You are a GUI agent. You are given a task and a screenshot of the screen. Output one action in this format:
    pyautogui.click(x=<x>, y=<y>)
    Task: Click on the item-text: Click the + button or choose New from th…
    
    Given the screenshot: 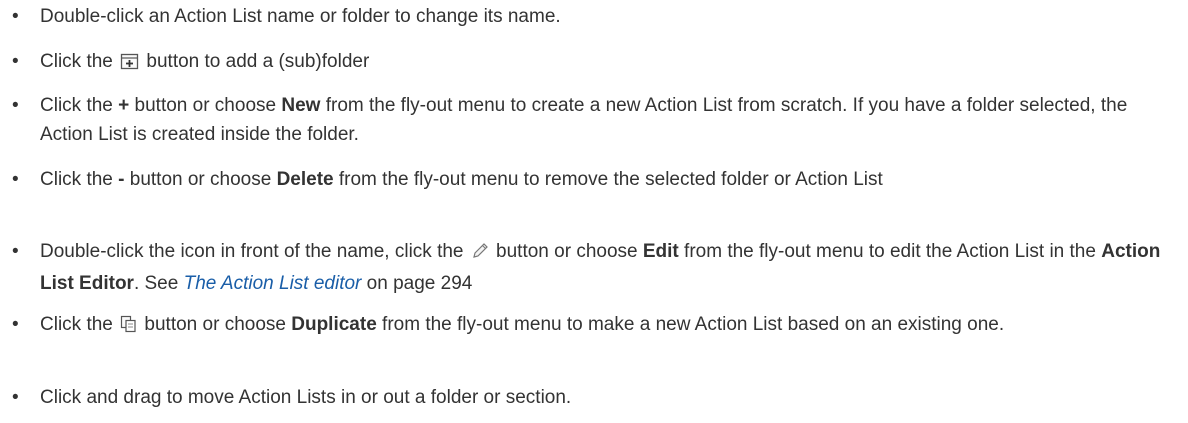 What is the action you would take?
    pyautogui.click(x=584, y=120)
    